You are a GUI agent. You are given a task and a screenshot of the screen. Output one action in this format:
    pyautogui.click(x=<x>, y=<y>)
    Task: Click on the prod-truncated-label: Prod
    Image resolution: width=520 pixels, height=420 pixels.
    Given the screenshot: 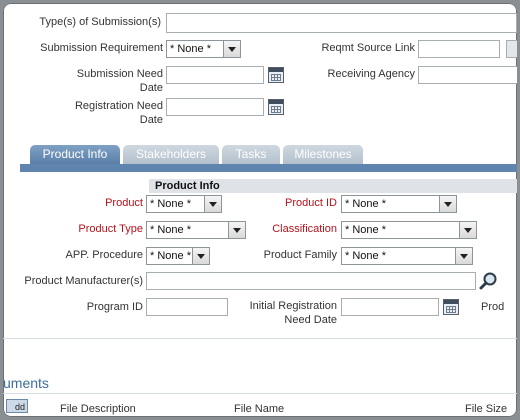 What is the action you would take?
    pyautogui.click(x=493, y=307)
    